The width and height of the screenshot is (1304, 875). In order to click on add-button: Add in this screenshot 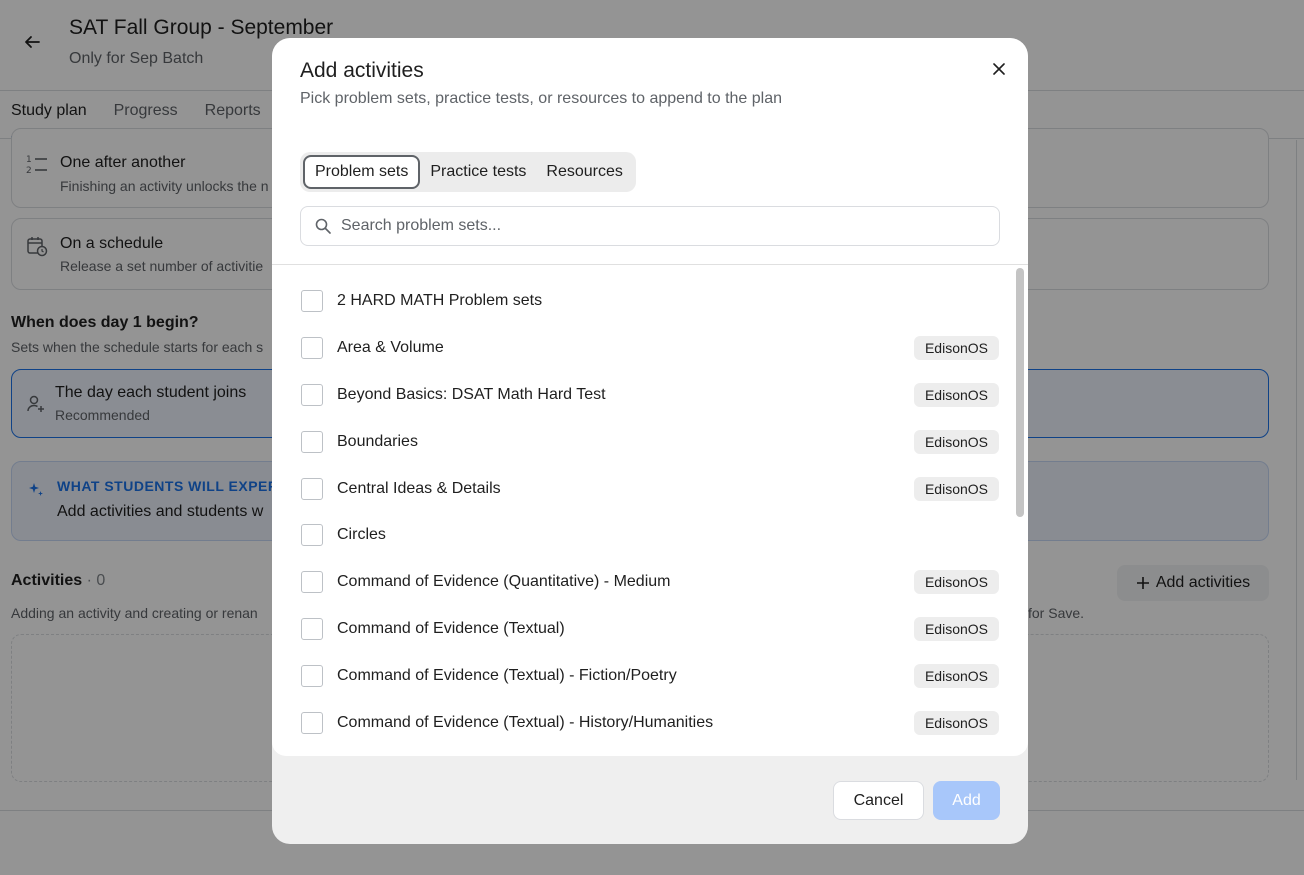, I will do `click(966, 800)`.